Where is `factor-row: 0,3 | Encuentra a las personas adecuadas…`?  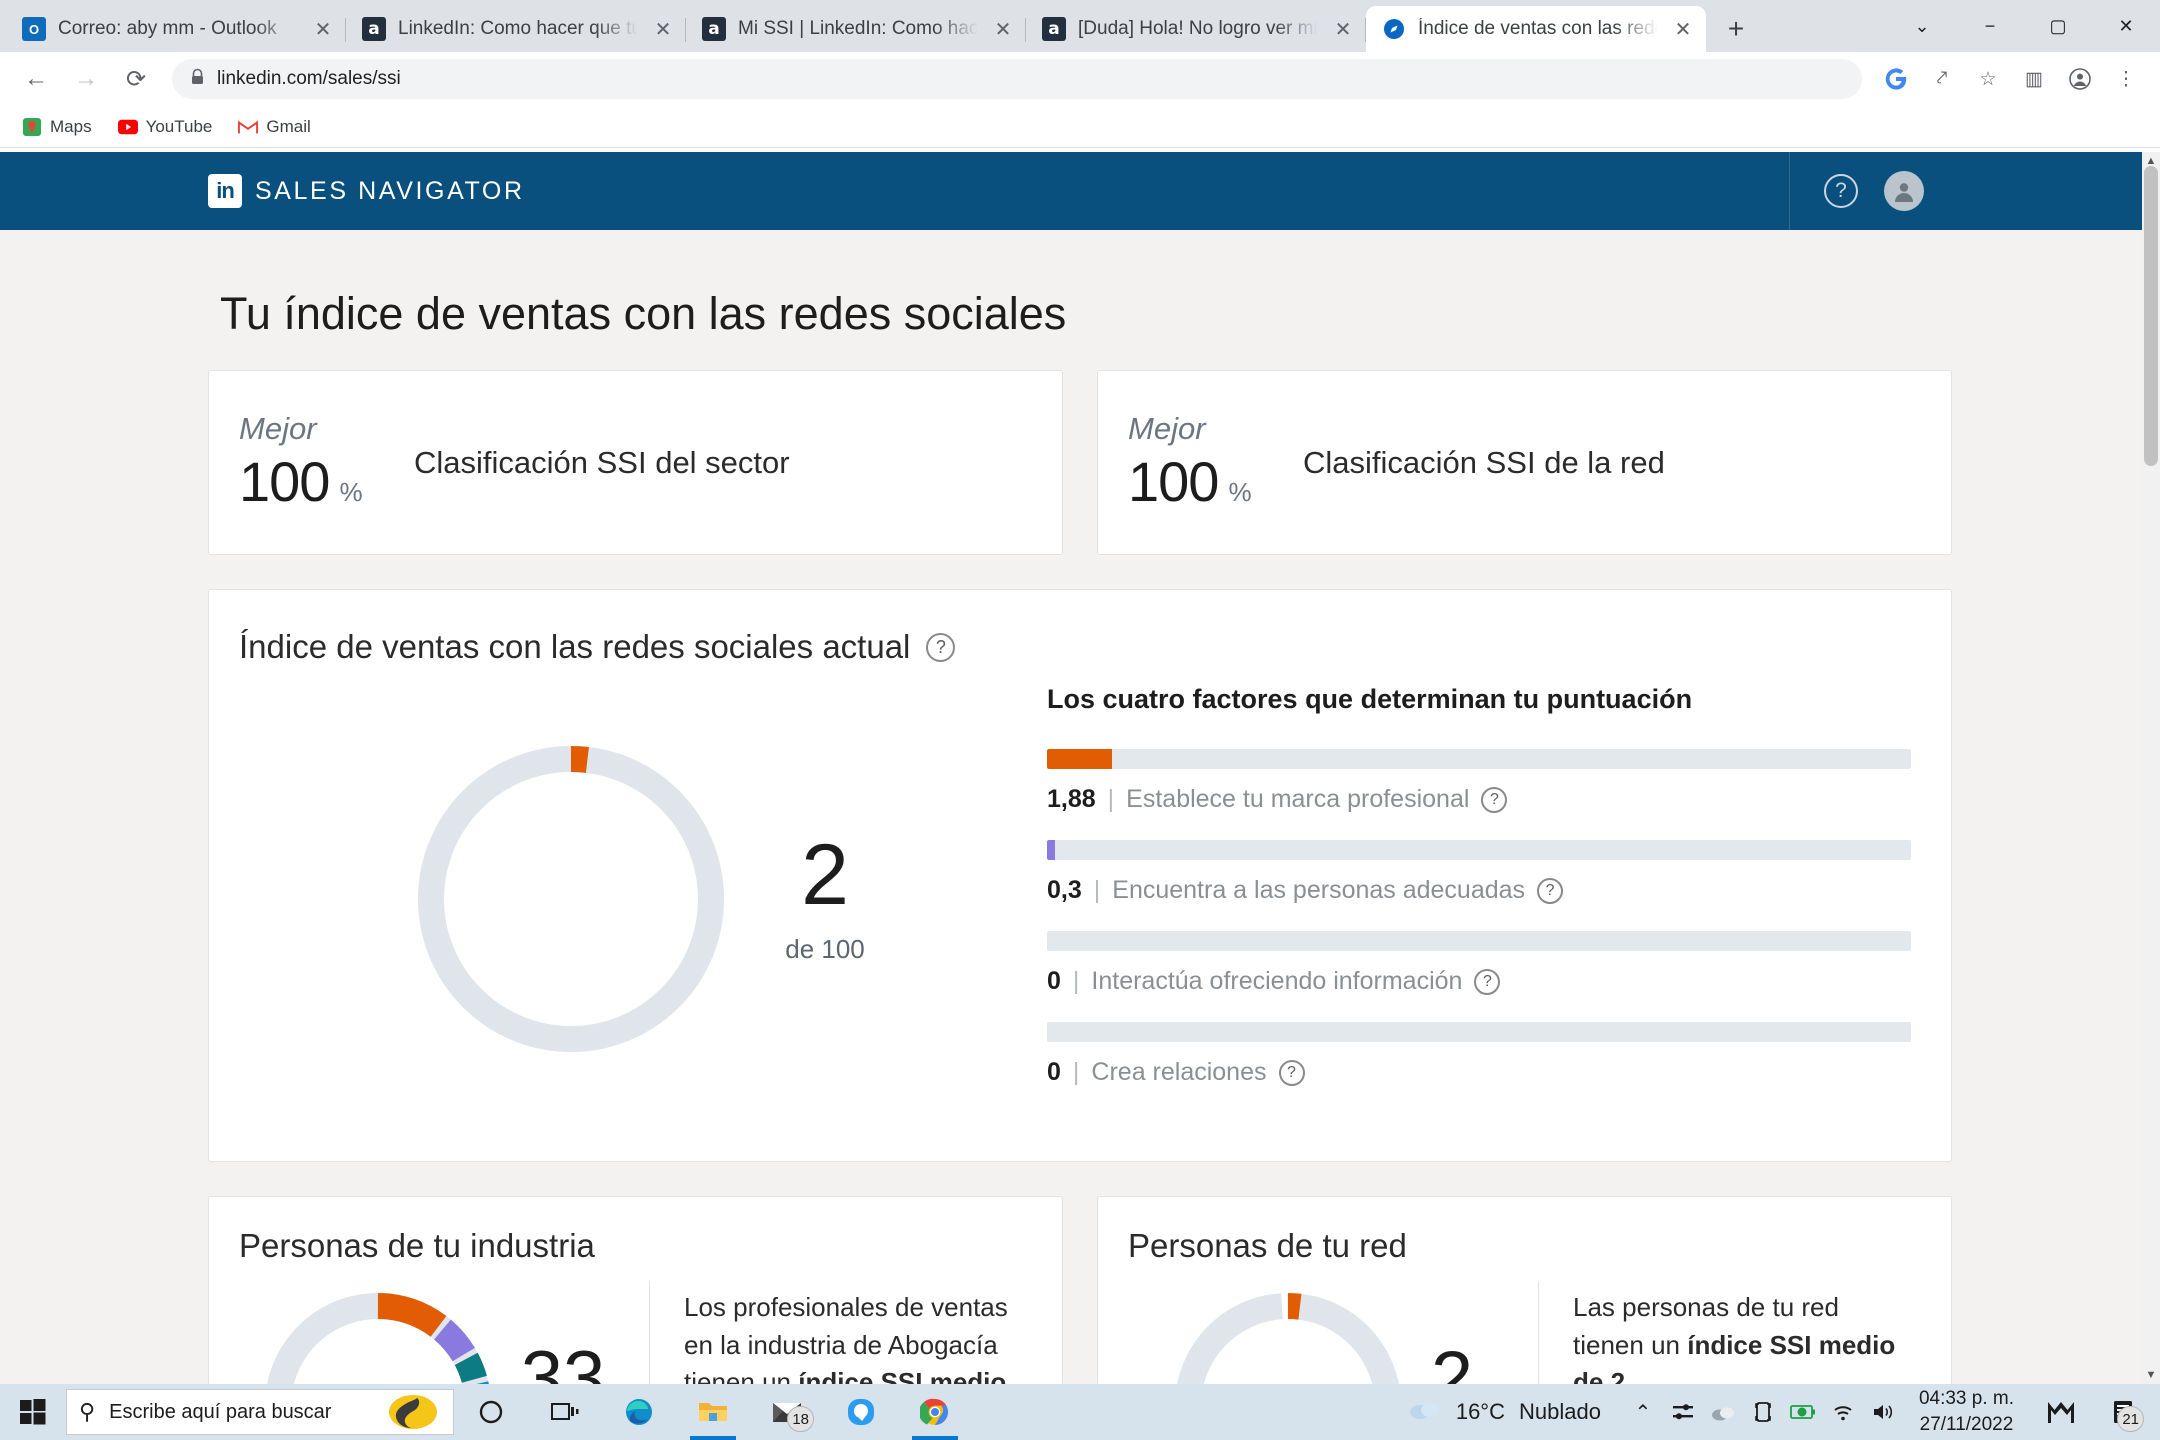 factor-row: 0,3 | Encuentra a las personas adecuadas… is located at coordinates (1479, 872).